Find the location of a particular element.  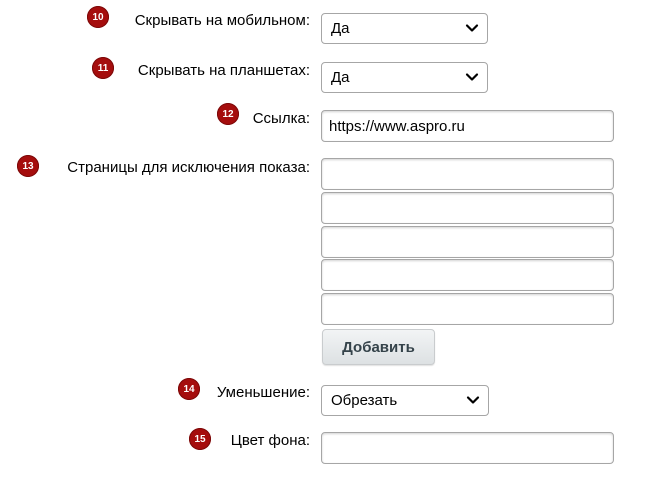

step-badge-10: 10 is located at coordinates (98, 17).